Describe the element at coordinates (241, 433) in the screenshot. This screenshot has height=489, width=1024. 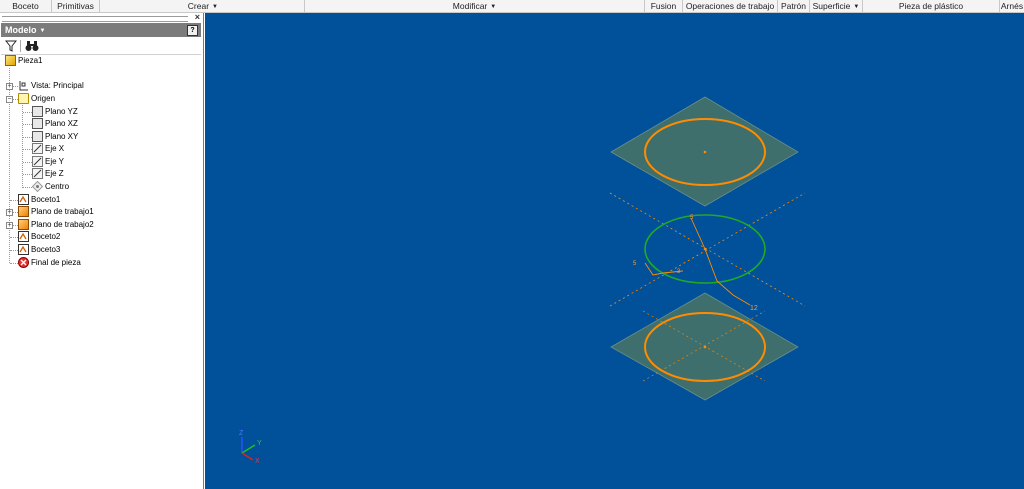
I see `triad-z-label: Z` at that location.